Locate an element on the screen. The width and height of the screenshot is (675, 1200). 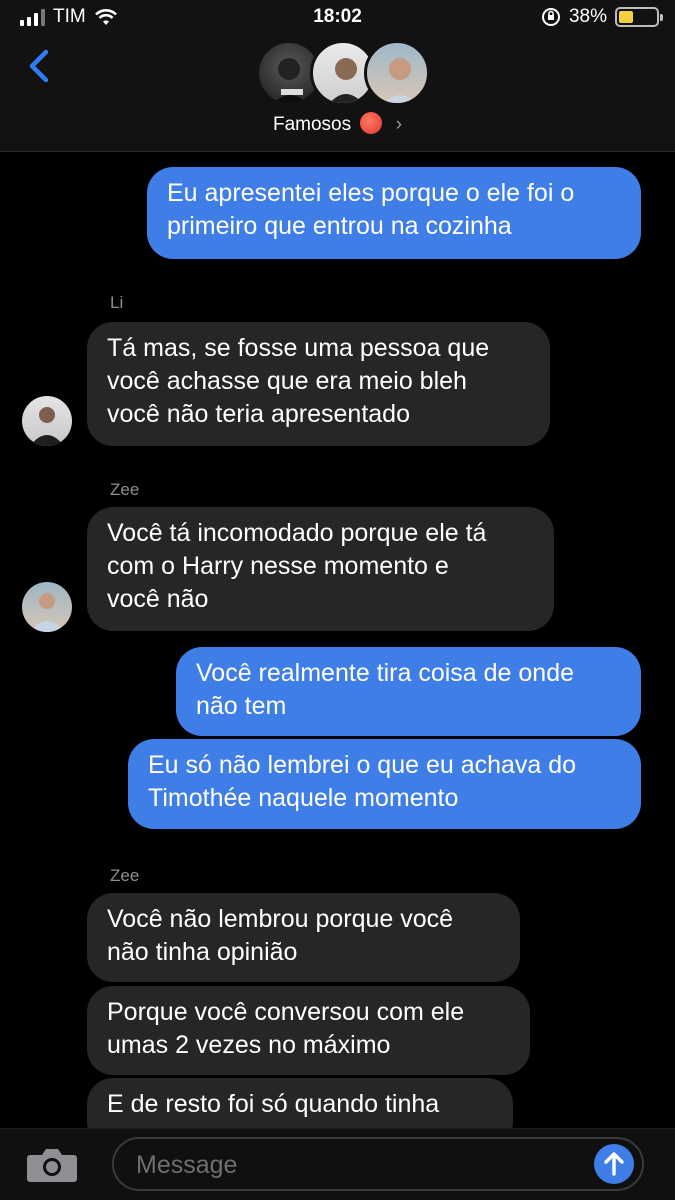
message-line: Você realmente tira coisa de onde is located at coordinates (385, 673).